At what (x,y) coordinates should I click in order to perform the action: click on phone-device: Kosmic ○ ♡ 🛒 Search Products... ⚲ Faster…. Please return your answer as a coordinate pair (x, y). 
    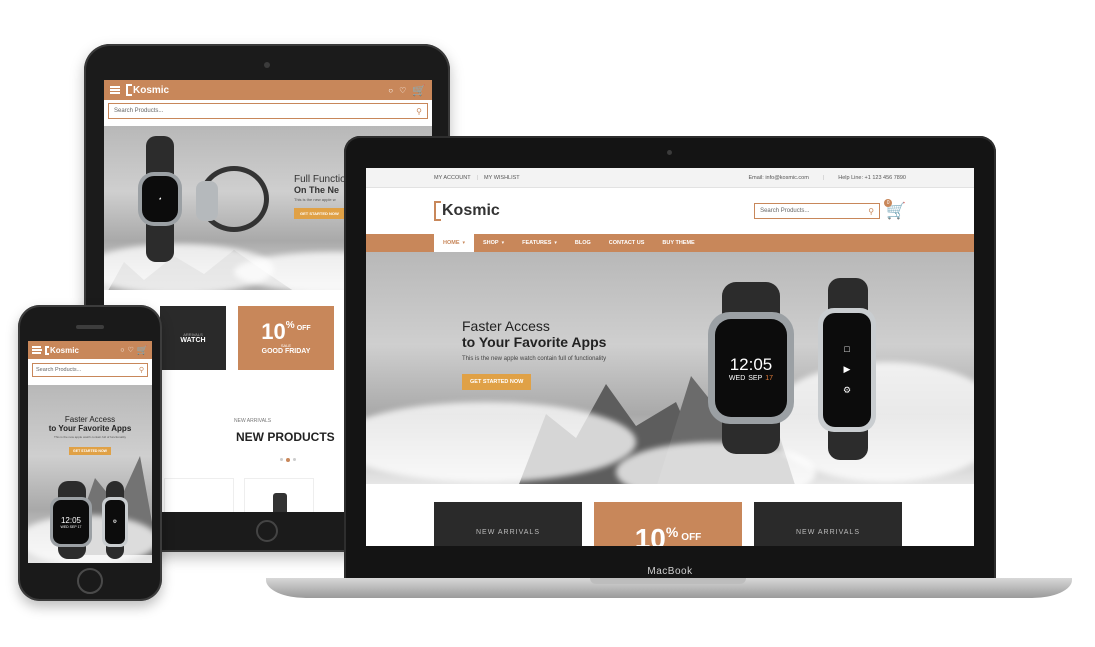
    Looking at the image, I should click on (90, 453).